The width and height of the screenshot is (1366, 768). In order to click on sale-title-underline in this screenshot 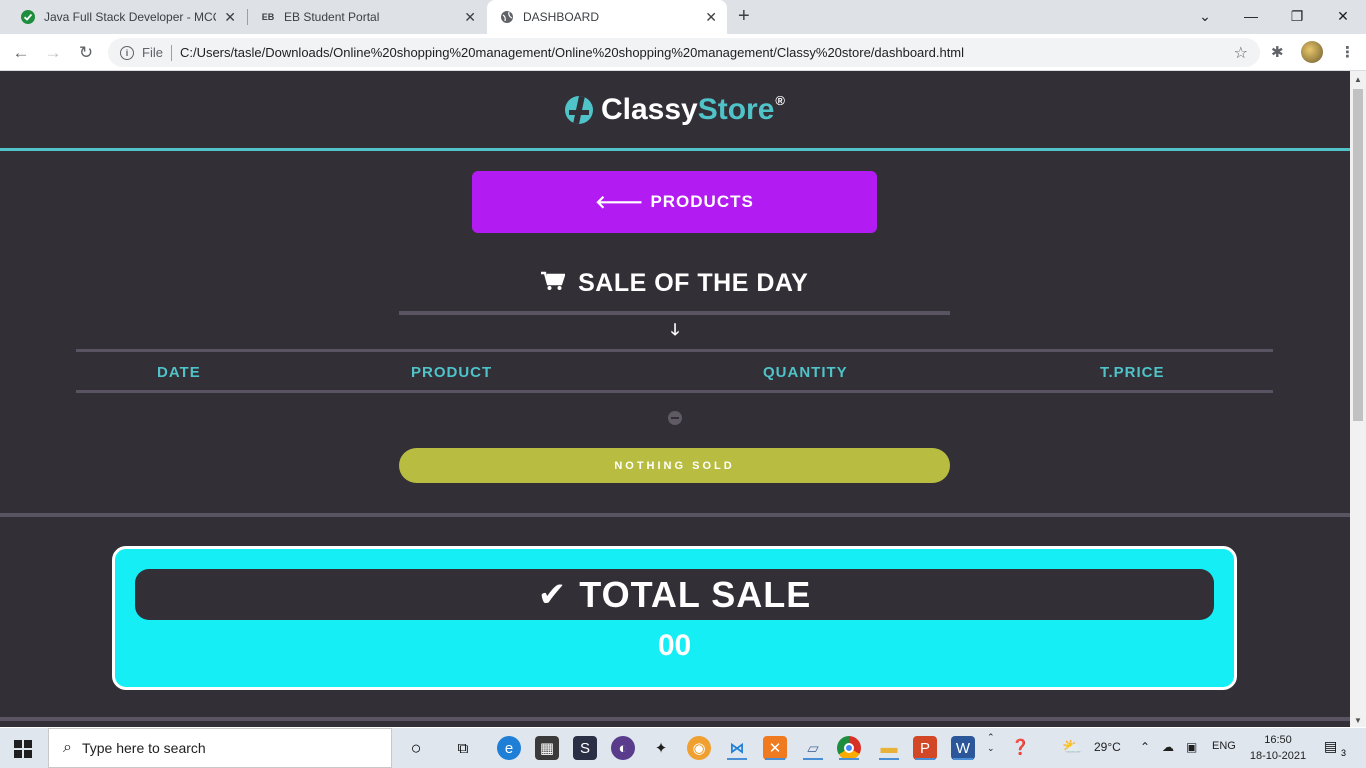, I will do `click(674, 313)`.